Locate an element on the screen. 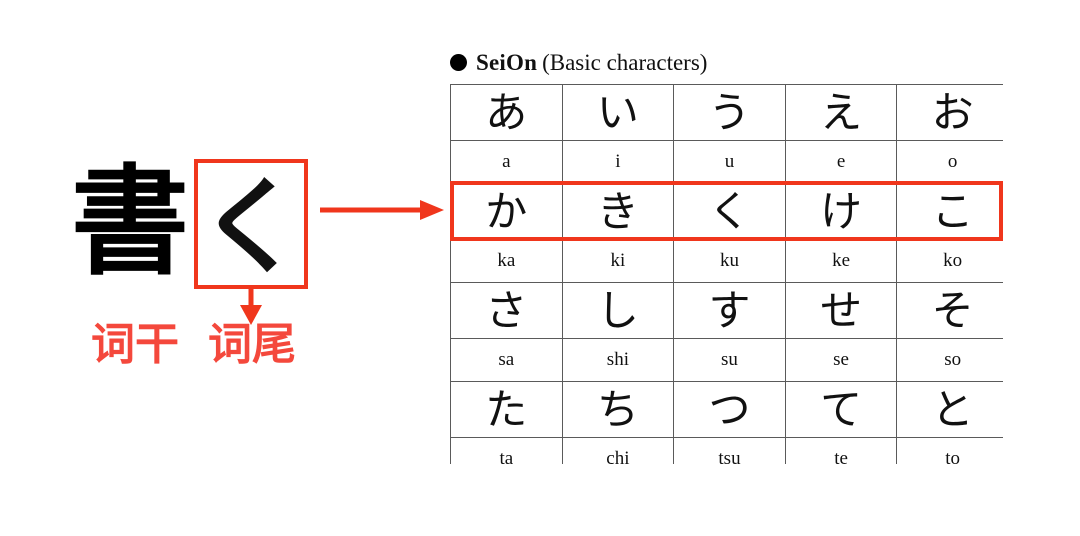 The height and width of the screenshot is (536, 1080). romaji-cell: to is located at coordinates (949, 450).